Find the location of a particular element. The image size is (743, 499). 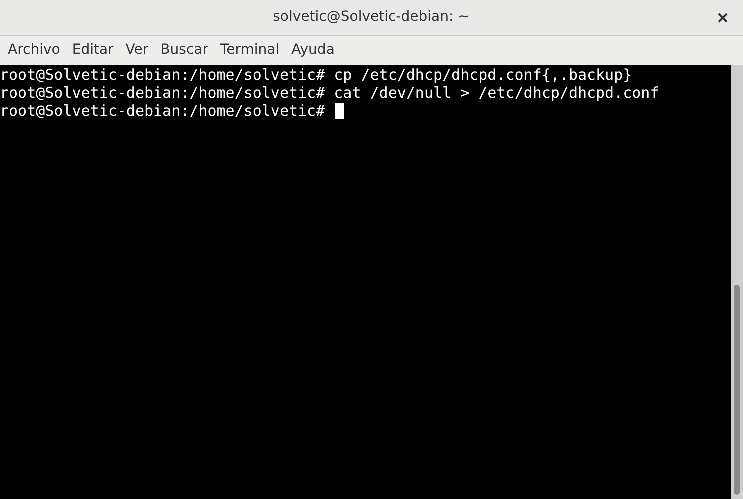

menu-item: Terminal is located at coordinates (250, 50).